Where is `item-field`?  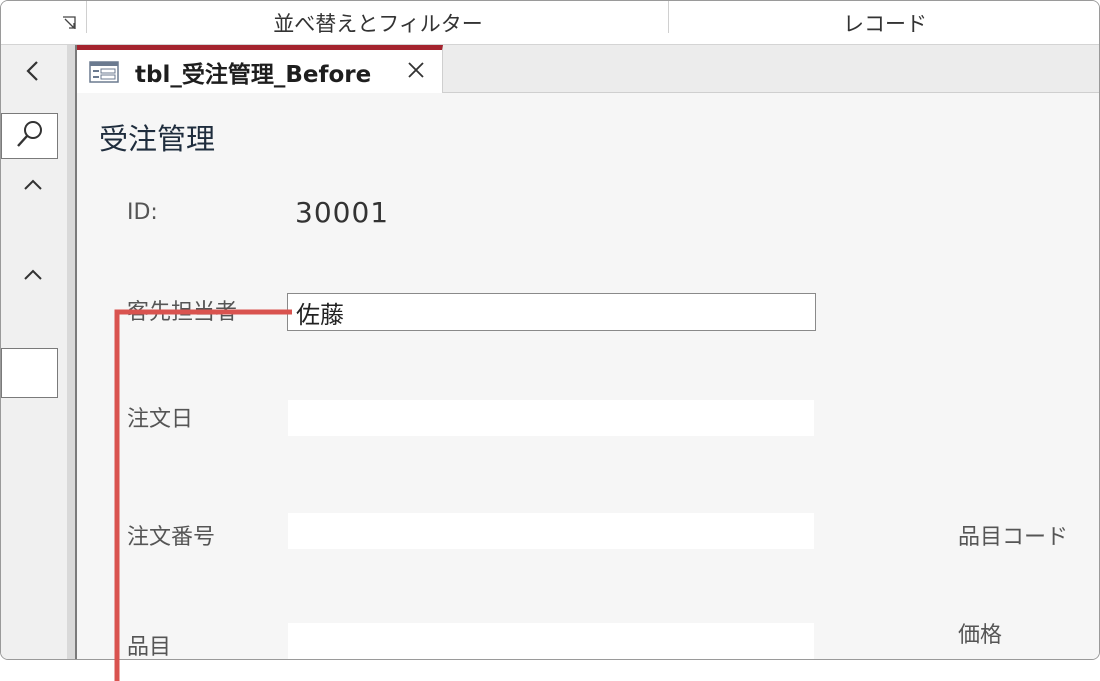 item-field is located at coordinates (551, 641).